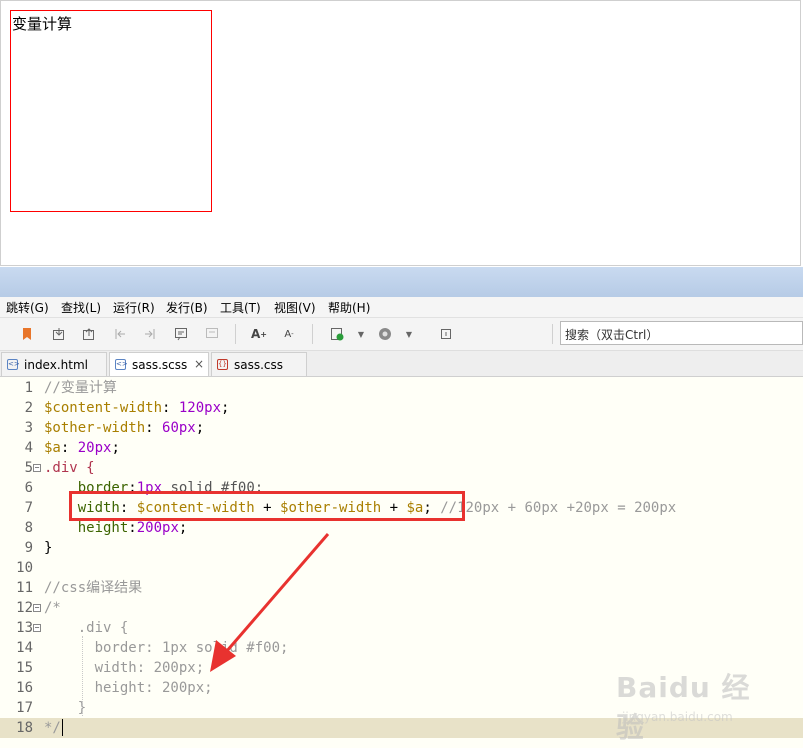 This screenshot has height=748, width=803. What do you see at coordinates (24, 728) in the screenshot?
I see `line-number: 18` at bounding box center [24, 728].